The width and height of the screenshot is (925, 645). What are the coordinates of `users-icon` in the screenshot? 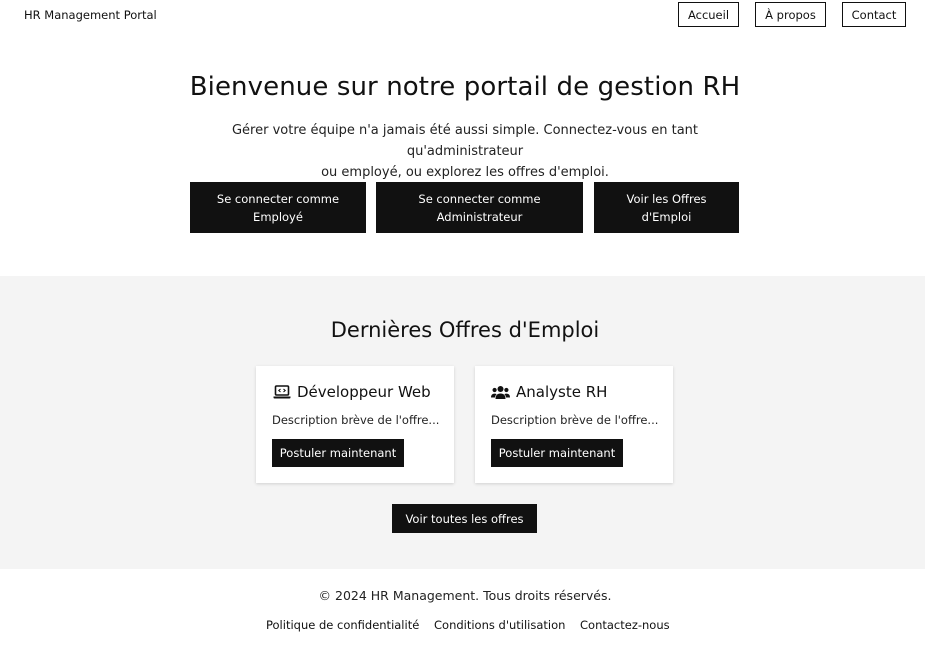 It's located at (500, 392).